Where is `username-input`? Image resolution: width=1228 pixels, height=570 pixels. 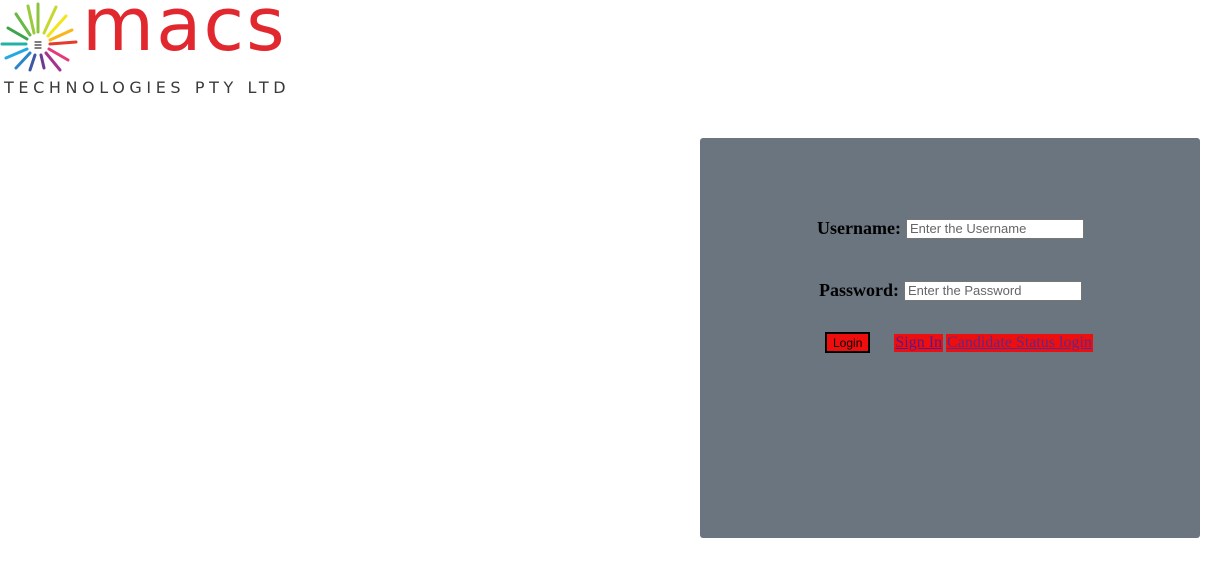
username-input is located at coordinates (994, 228).